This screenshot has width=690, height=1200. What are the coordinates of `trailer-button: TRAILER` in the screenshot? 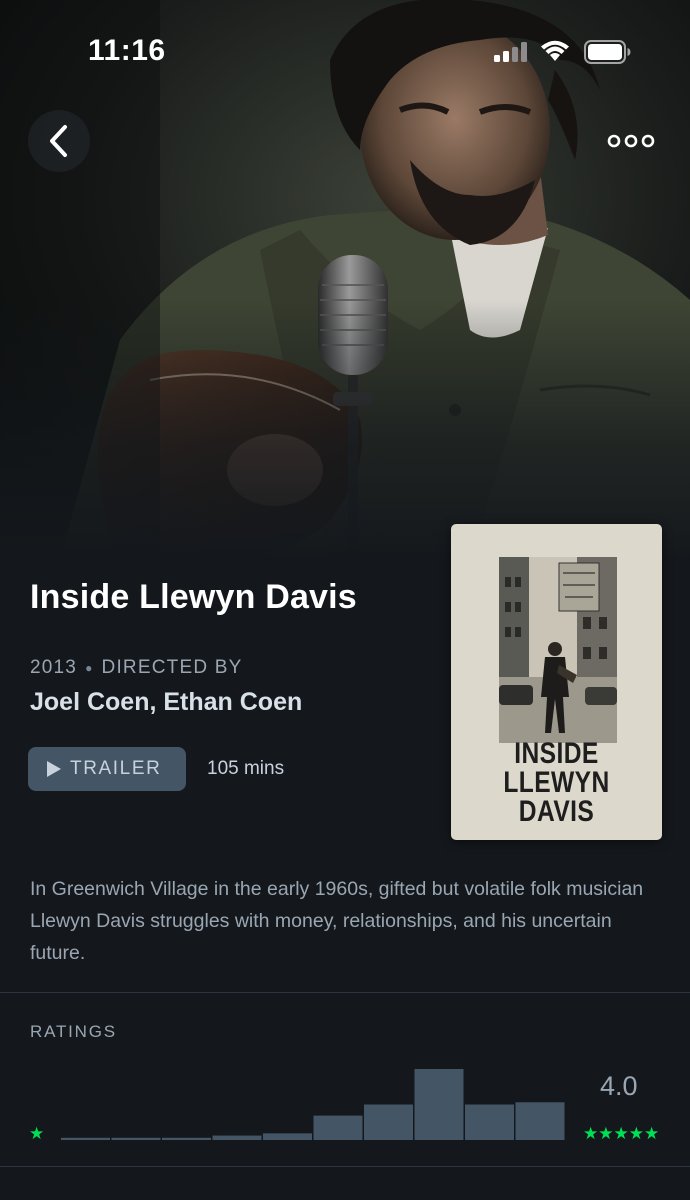 It's located at (107, 769).